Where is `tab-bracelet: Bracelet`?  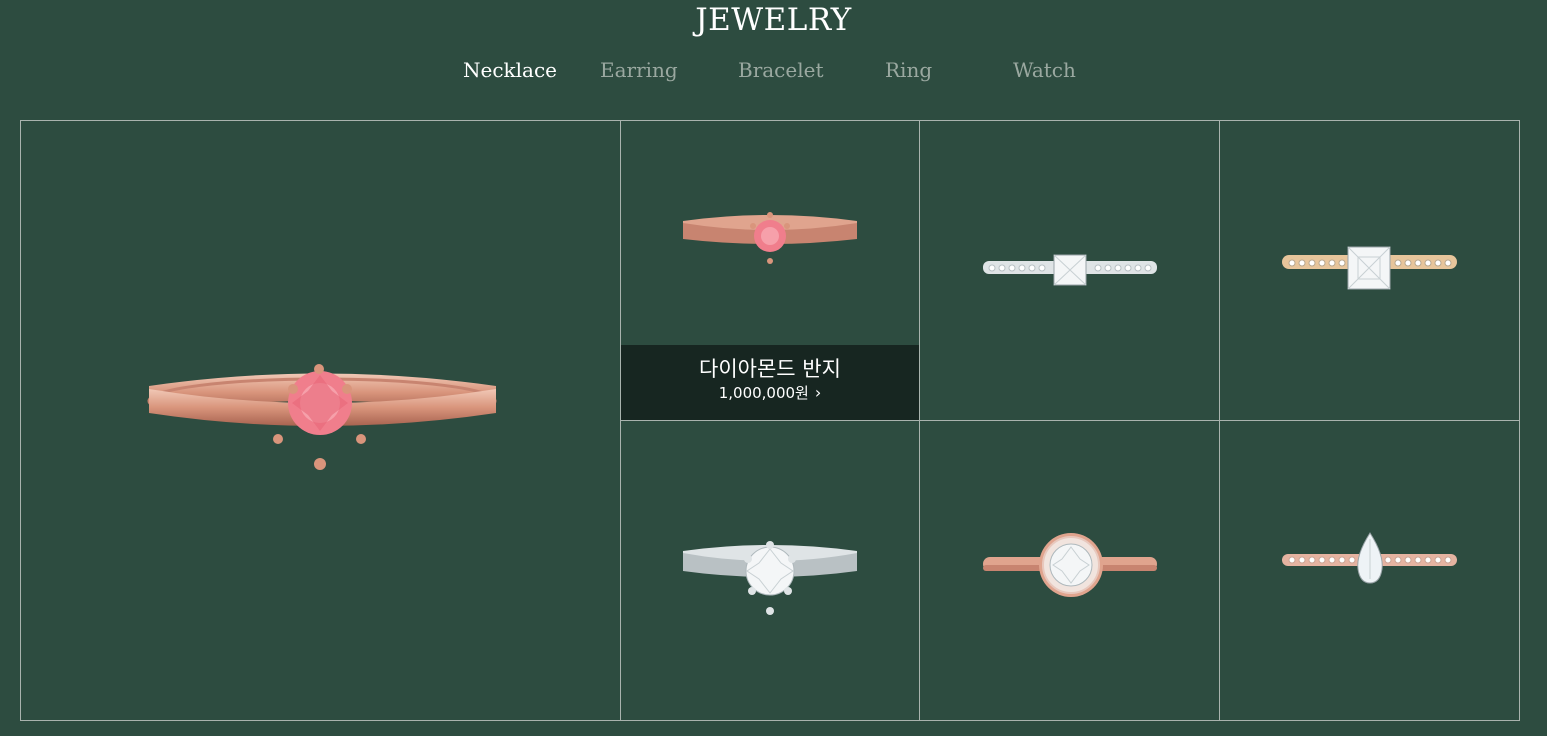
tab-bracelet: Bracelet is located at coordinates (781, 70).